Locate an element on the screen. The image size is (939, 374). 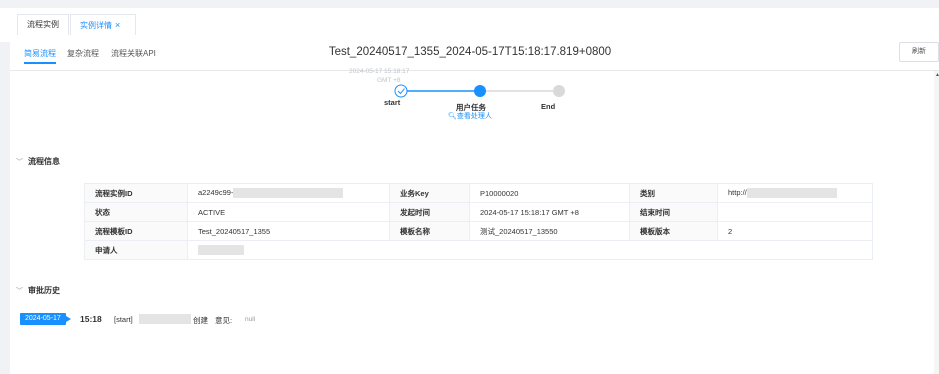
subtab-complex-flow: 复杂流程 is located at coordinates (83, 54).